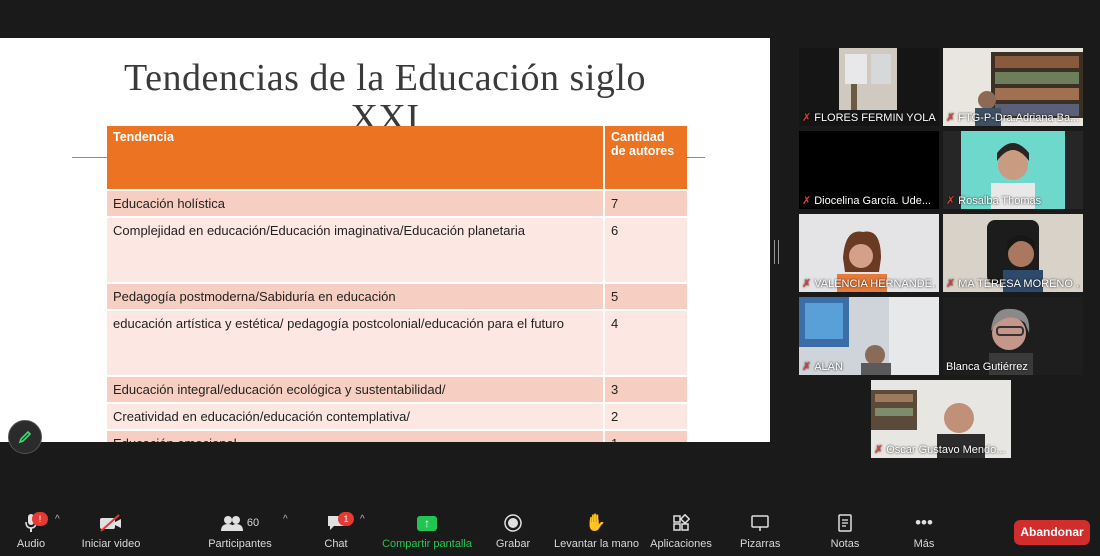  What do you see at coordinates (596, 522) in the screenshot?
I see `hand-icon: ✋` at bounding box center [596, 522].